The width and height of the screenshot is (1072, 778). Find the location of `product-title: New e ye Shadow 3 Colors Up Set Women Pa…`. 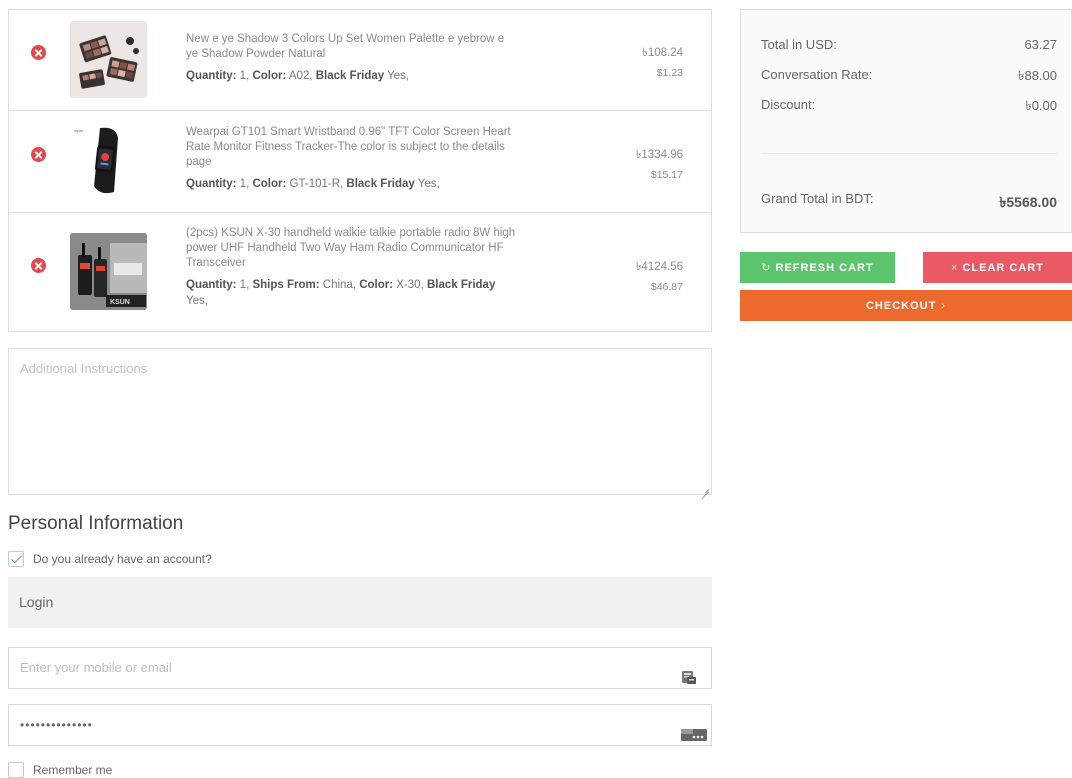

product-title: New e ye Shadow 3 Colors Up Set Women Pa… is located at coordinates (351, 47).